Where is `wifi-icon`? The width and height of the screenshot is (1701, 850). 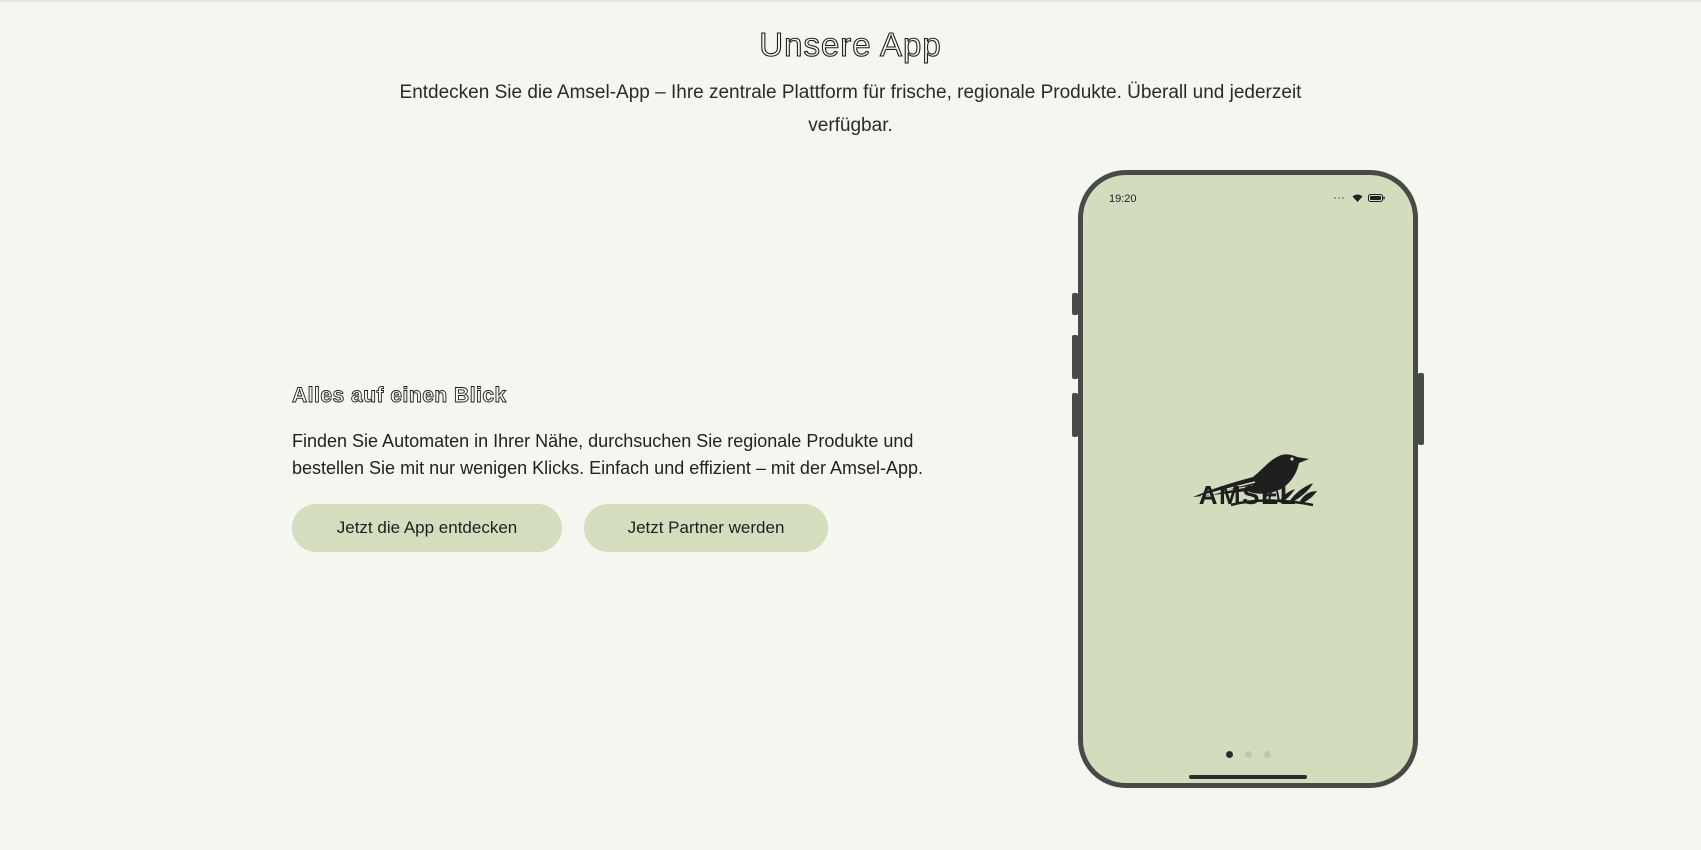
wifi-icon is located at coordinates (1357, 198).